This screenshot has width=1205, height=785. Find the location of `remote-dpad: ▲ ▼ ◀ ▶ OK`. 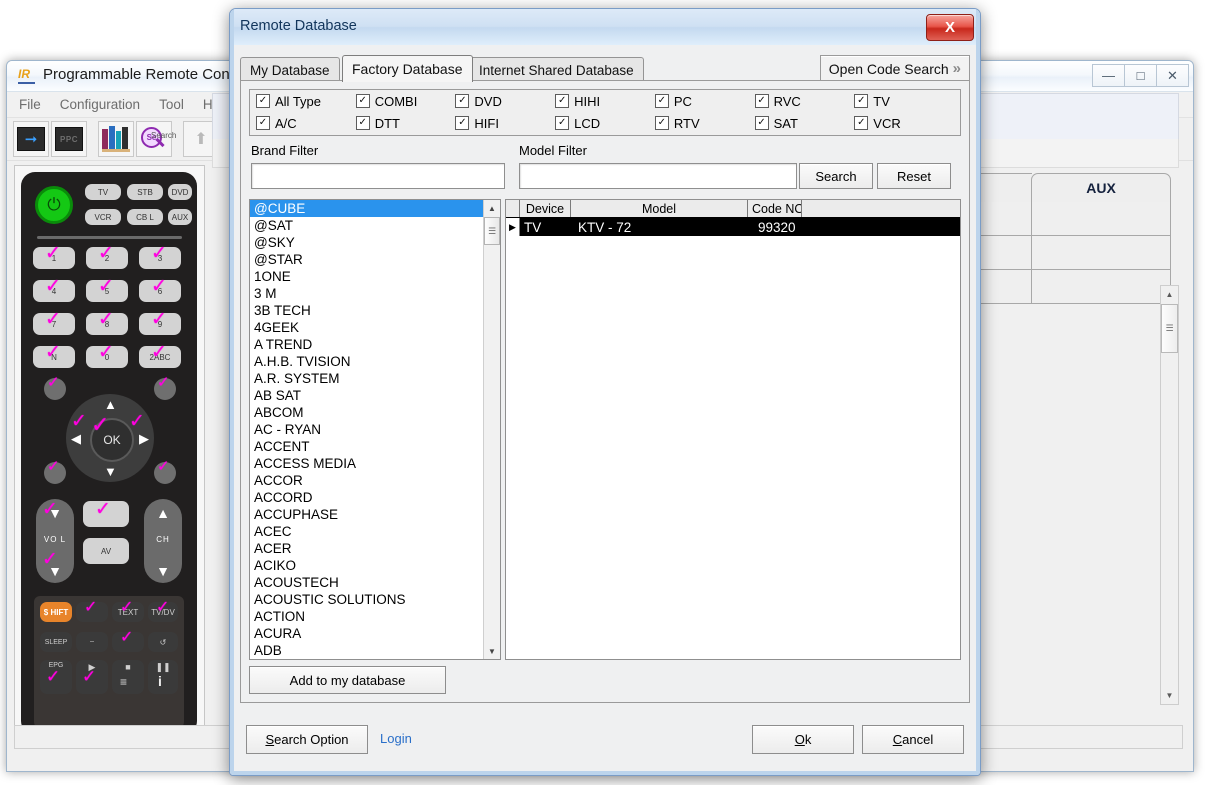

remote-dpad: ▲ ▼ ◀ ▶ OK is located at coordinates (110, 438).